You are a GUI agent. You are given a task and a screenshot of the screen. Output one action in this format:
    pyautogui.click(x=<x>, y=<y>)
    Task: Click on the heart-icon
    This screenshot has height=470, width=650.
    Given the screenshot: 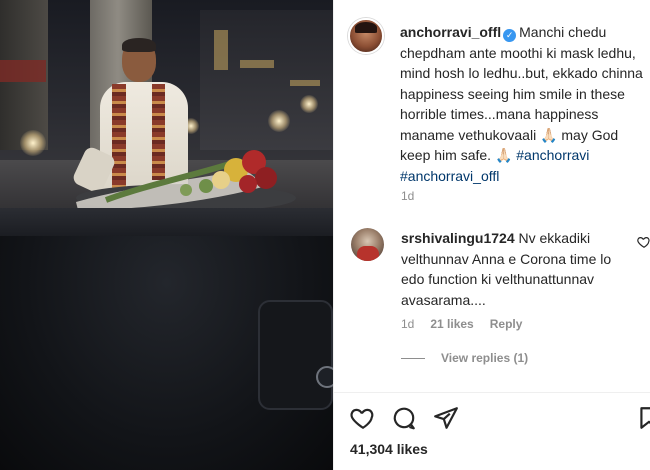 What is the action you would take?
    pyautogui.click(x=363, y=418)
    